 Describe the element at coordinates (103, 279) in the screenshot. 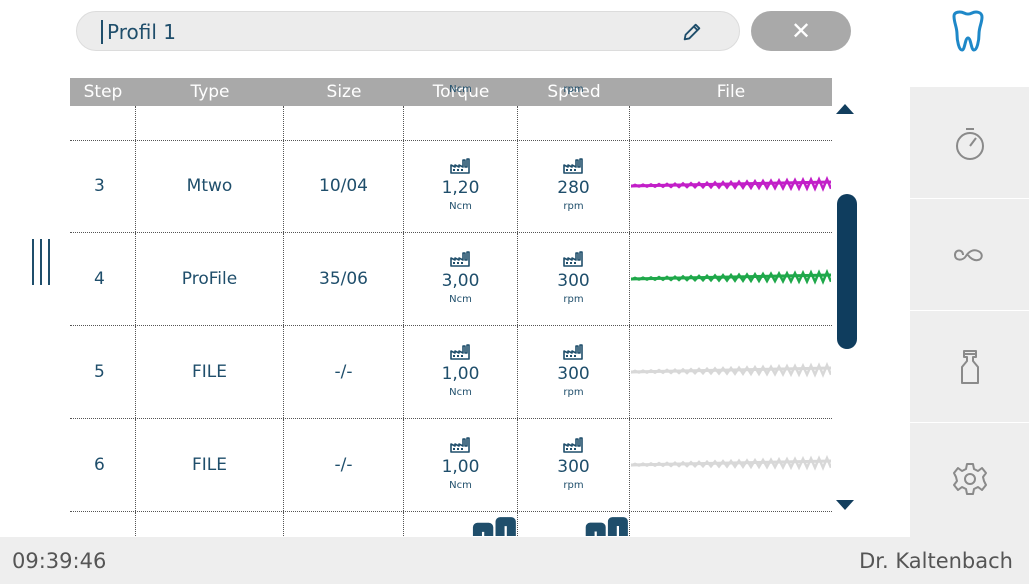

I see `cell-step: 4` at that location.